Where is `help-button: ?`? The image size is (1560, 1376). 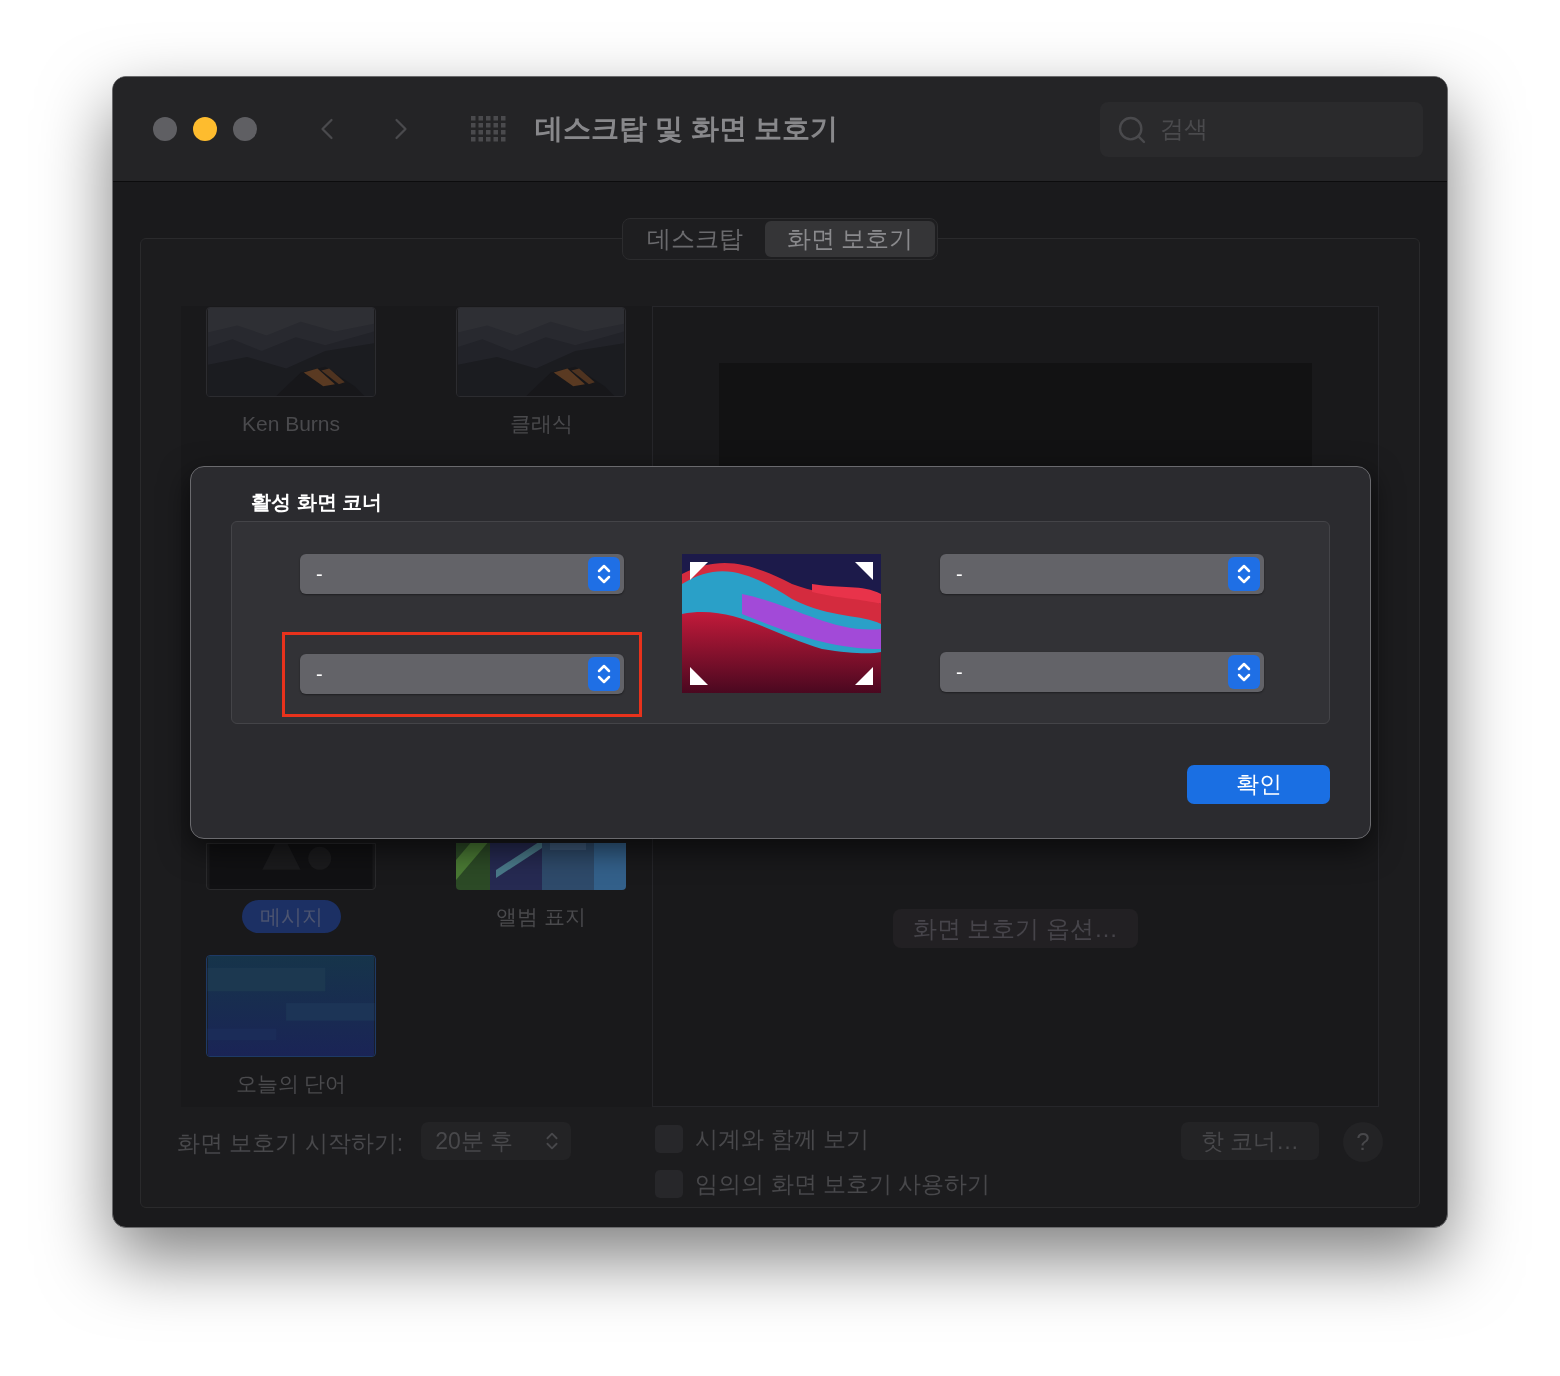
help-button: ? is located at coordinates (1363, 1142).